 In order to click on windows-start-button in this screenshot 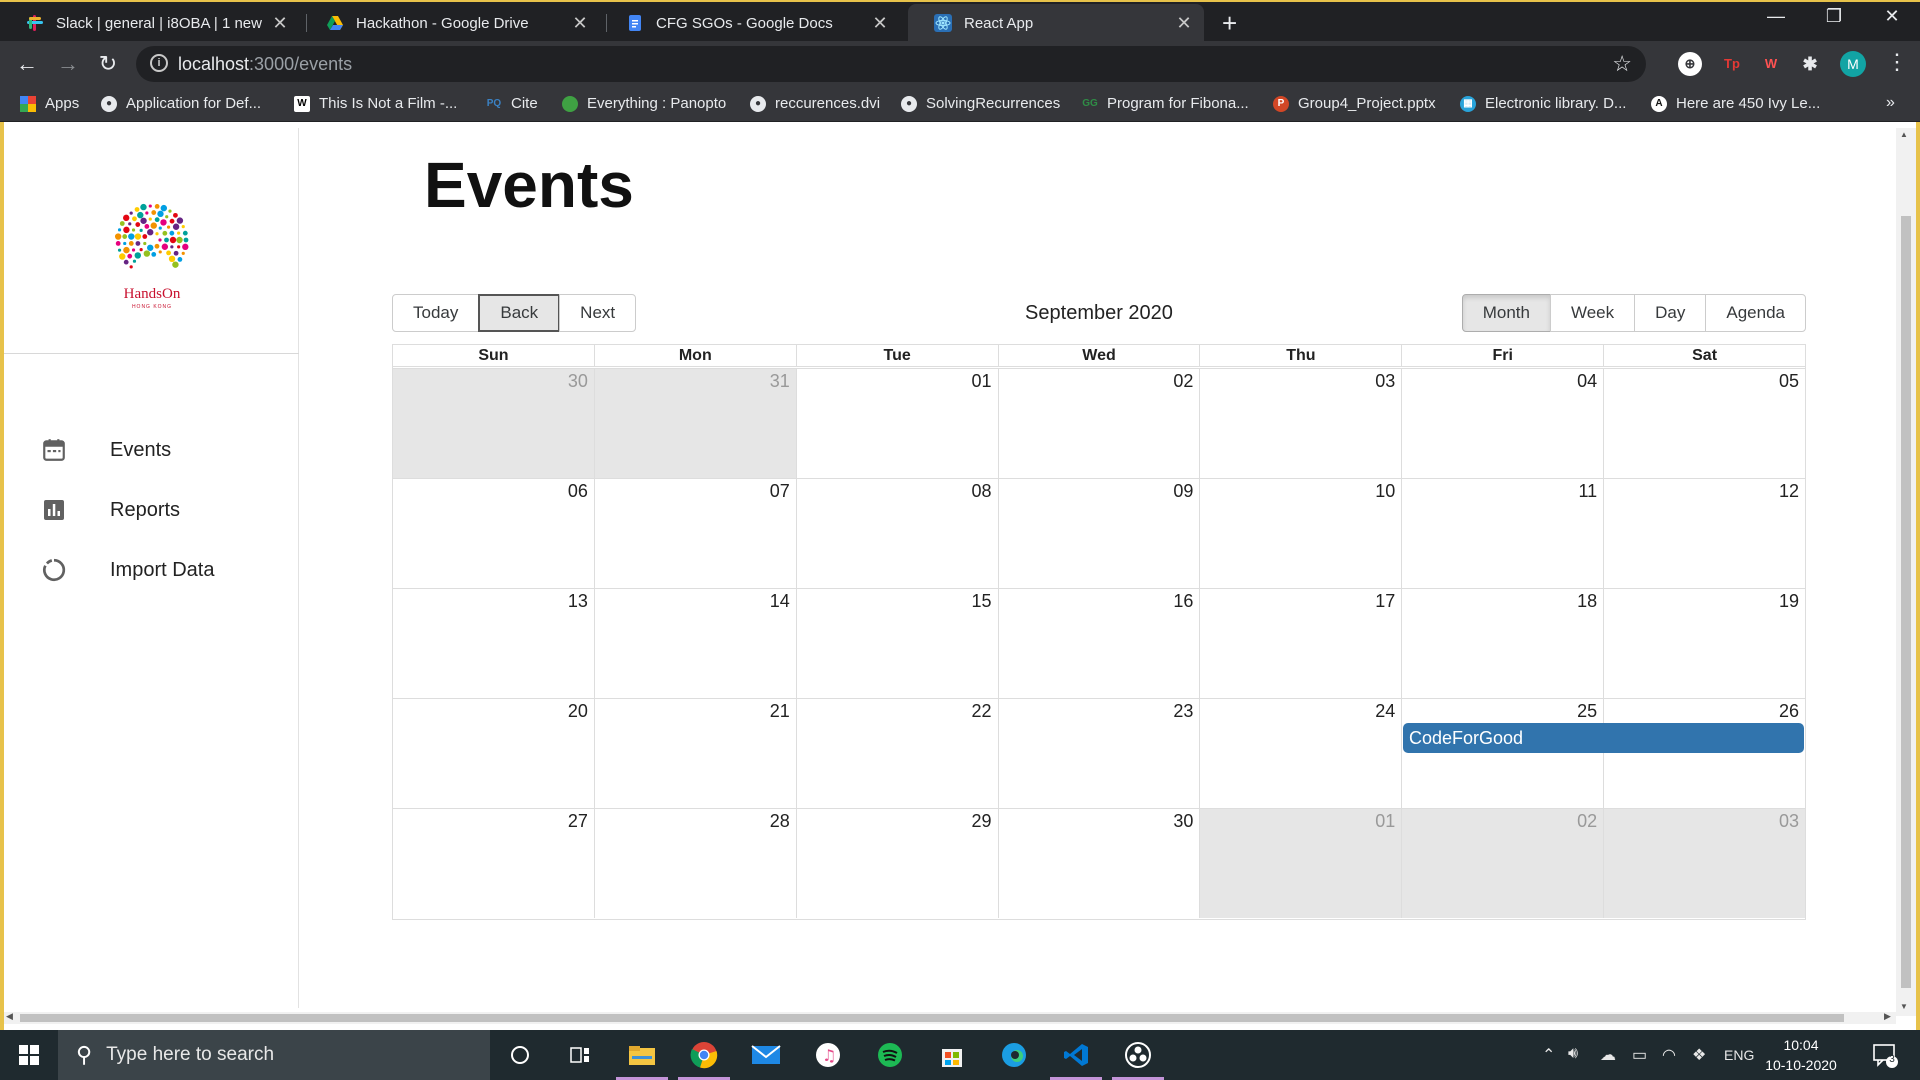, I will do `click(29, 1055)`.